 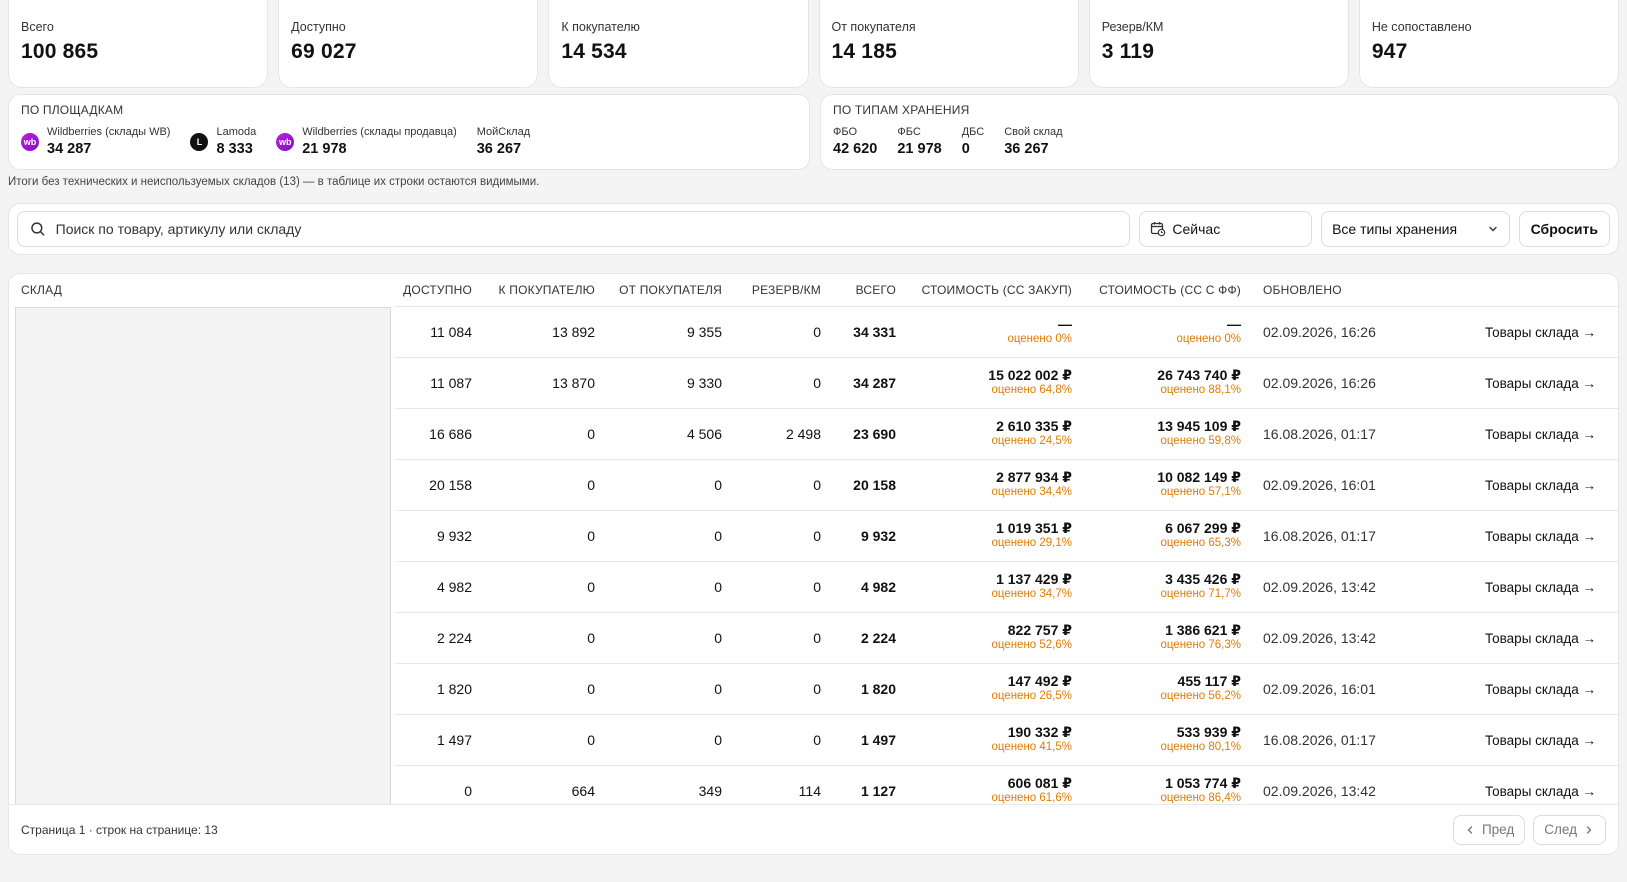 I want to click on estimate-percent: оценено 34,4%, so click(x=1031, y=492).